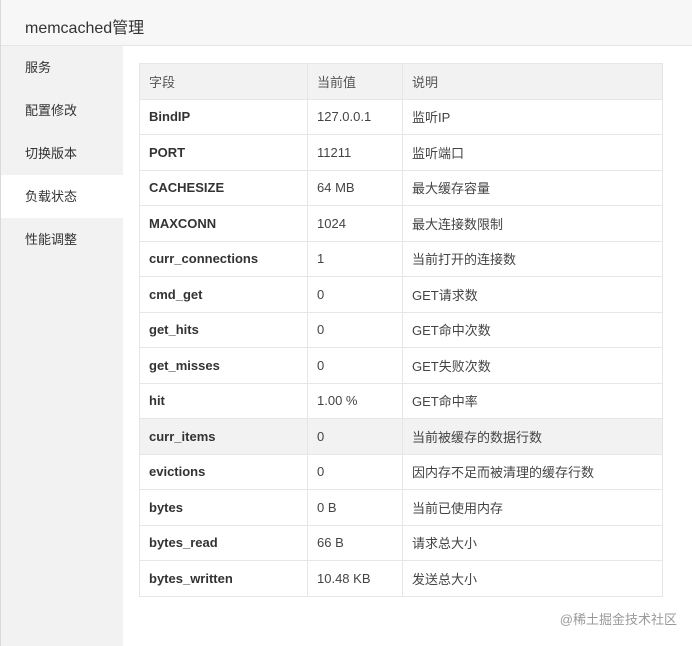 The width and height of the screenshot is (692, 646). What do you see at coordinates (355, 152) in the screenshot?
I see `value-cell: 11211` at bounding box center [355, 152].